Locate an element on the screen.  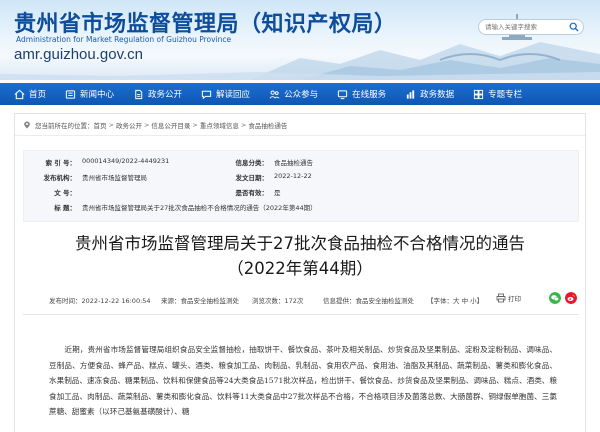
home-icon is located at coordinates (19, 94).